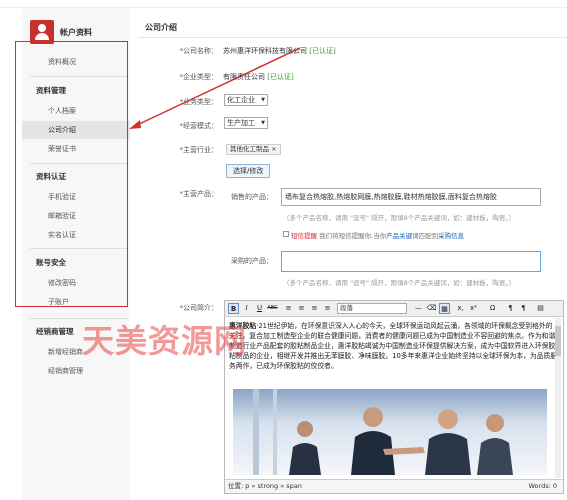 This screenshot has height=500, width=567. I want to click on business-mode-label: *经营模式：, so click(199, 126).